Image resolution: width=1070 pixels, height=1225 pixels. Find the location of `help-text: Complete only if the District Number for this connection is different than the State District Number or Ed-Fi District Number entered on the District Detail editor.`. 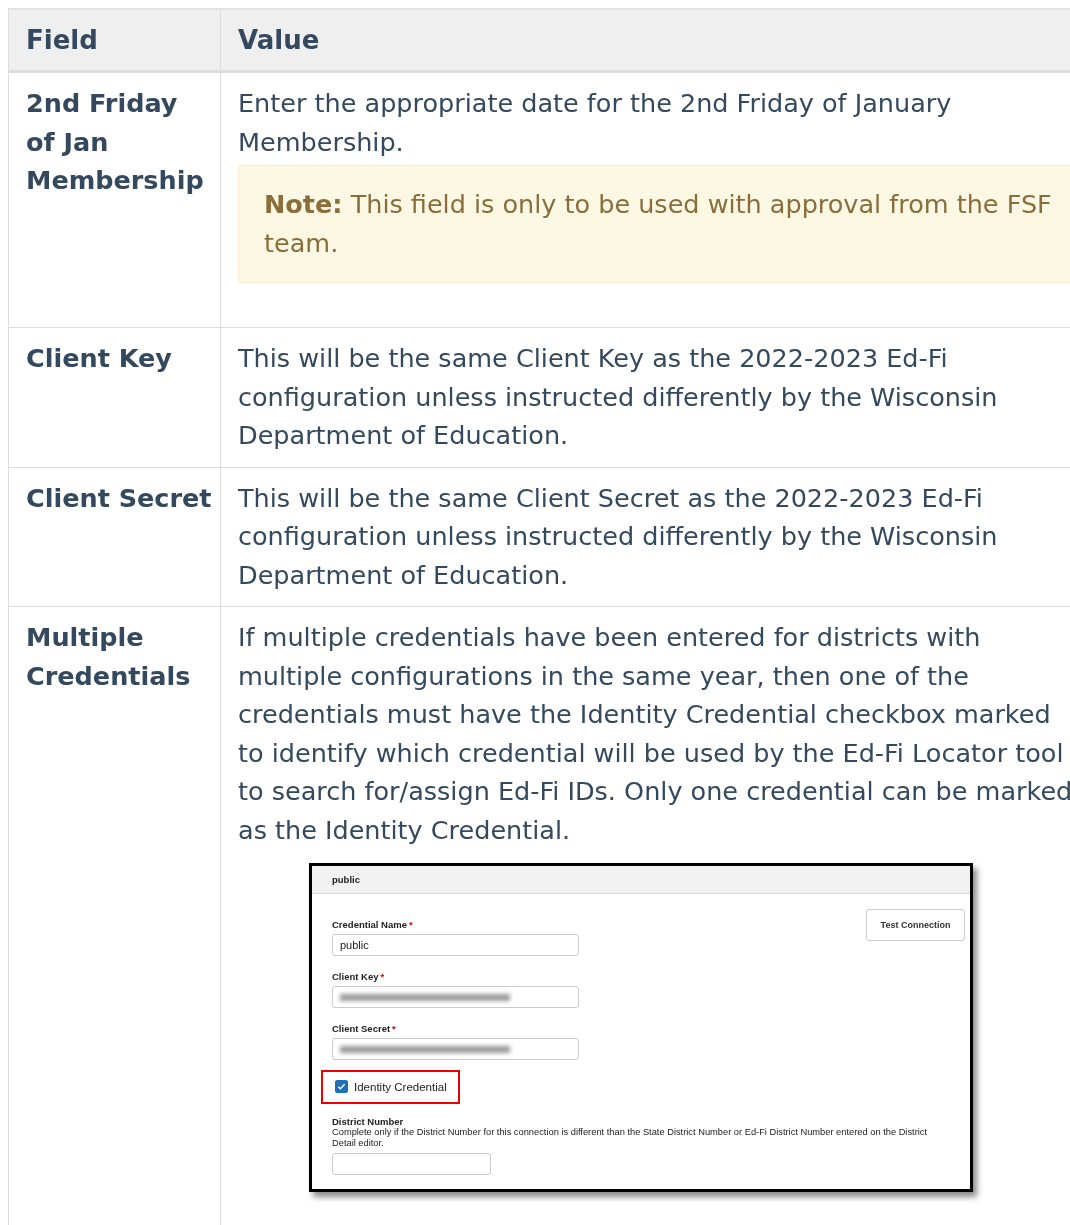

help-text: Complete only if the District Number for this connection is different than the State District Number or Ed-Fi District Number entered on the District Detail editor. is located at coordinates (630, 1138).